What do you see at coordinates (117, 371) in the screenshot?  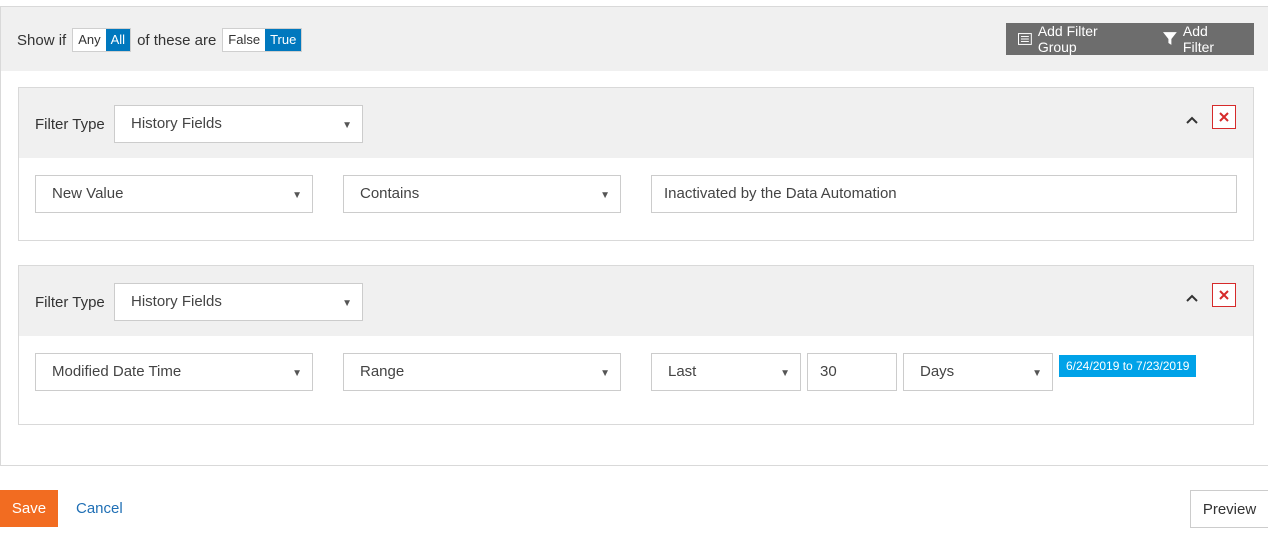 I see `field-value: Modified Date Time` at bounding box center [117, 371].